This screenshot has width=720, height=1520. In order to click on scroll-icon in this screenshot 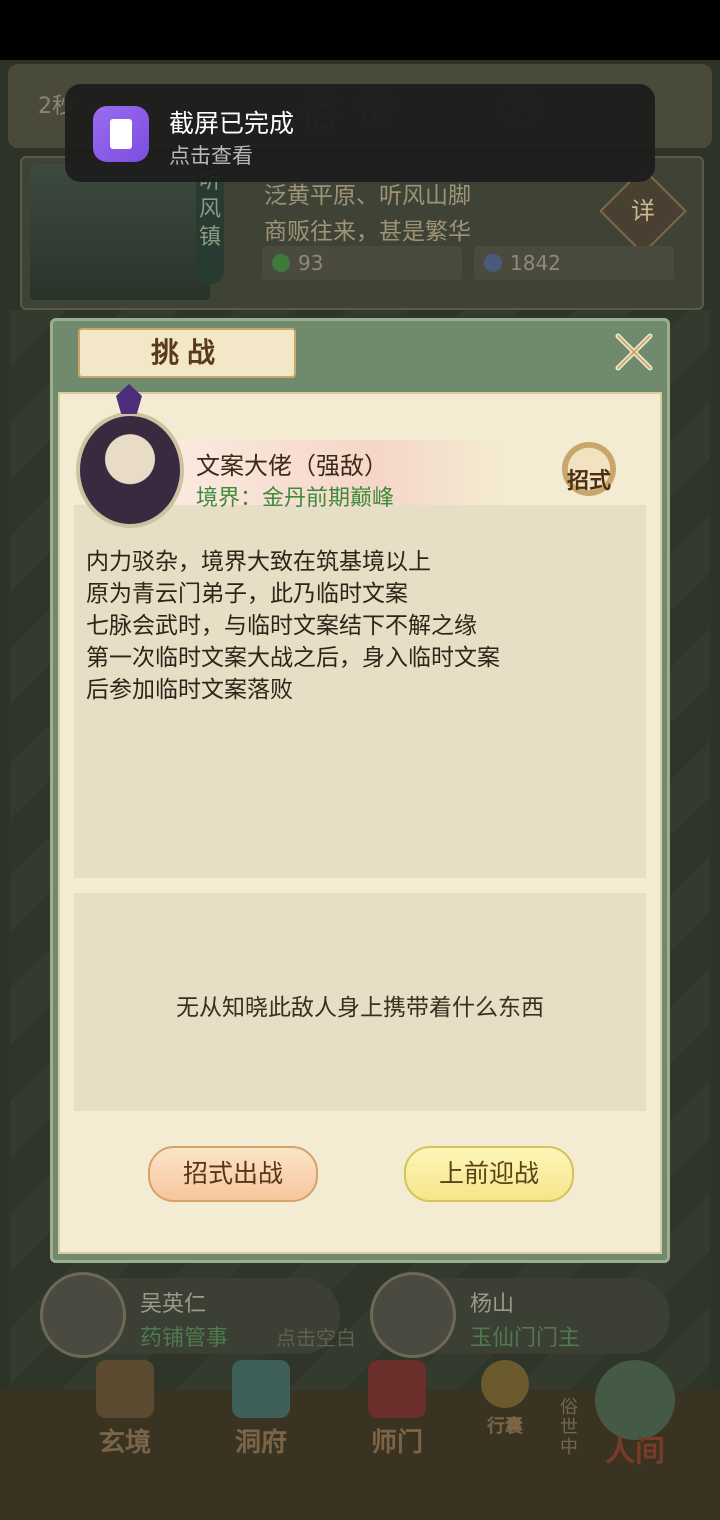, I will do `click(125, 1389)`.